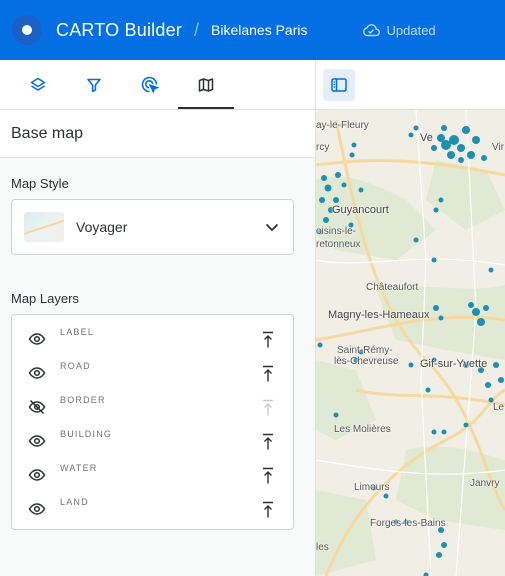  I want to click on map-style-label: Map Style, so click(40, 183).